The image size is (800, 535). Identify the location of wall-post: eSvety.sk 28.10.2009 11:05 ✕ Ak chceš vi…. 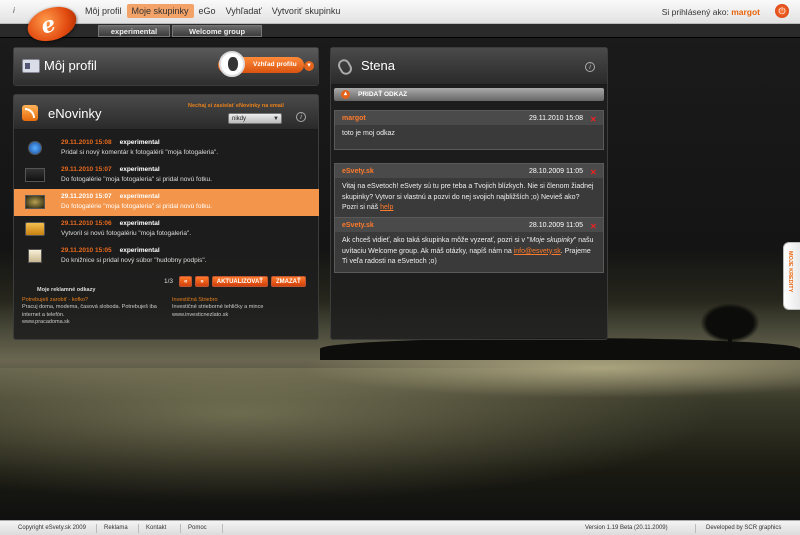
(469, 245).